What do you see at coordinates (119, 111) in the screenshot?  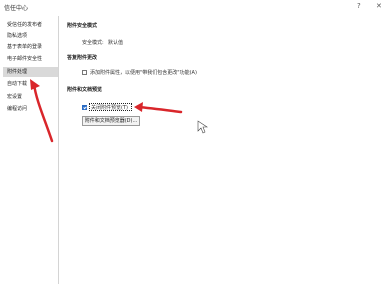 I see `annotation-overlay` at bounding box center [119, 111].